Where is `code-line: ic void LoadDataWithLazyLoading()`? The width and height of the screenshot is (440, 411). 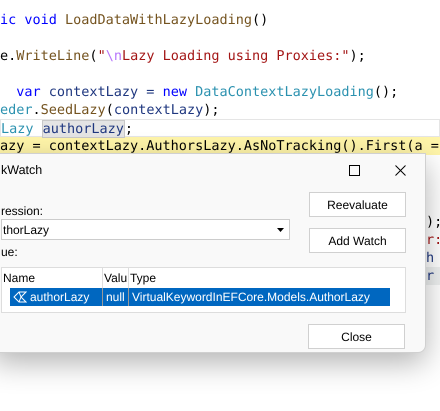
code-line: ic void LoadDataWithLazyLoading() is located at coordinates (135, 20).